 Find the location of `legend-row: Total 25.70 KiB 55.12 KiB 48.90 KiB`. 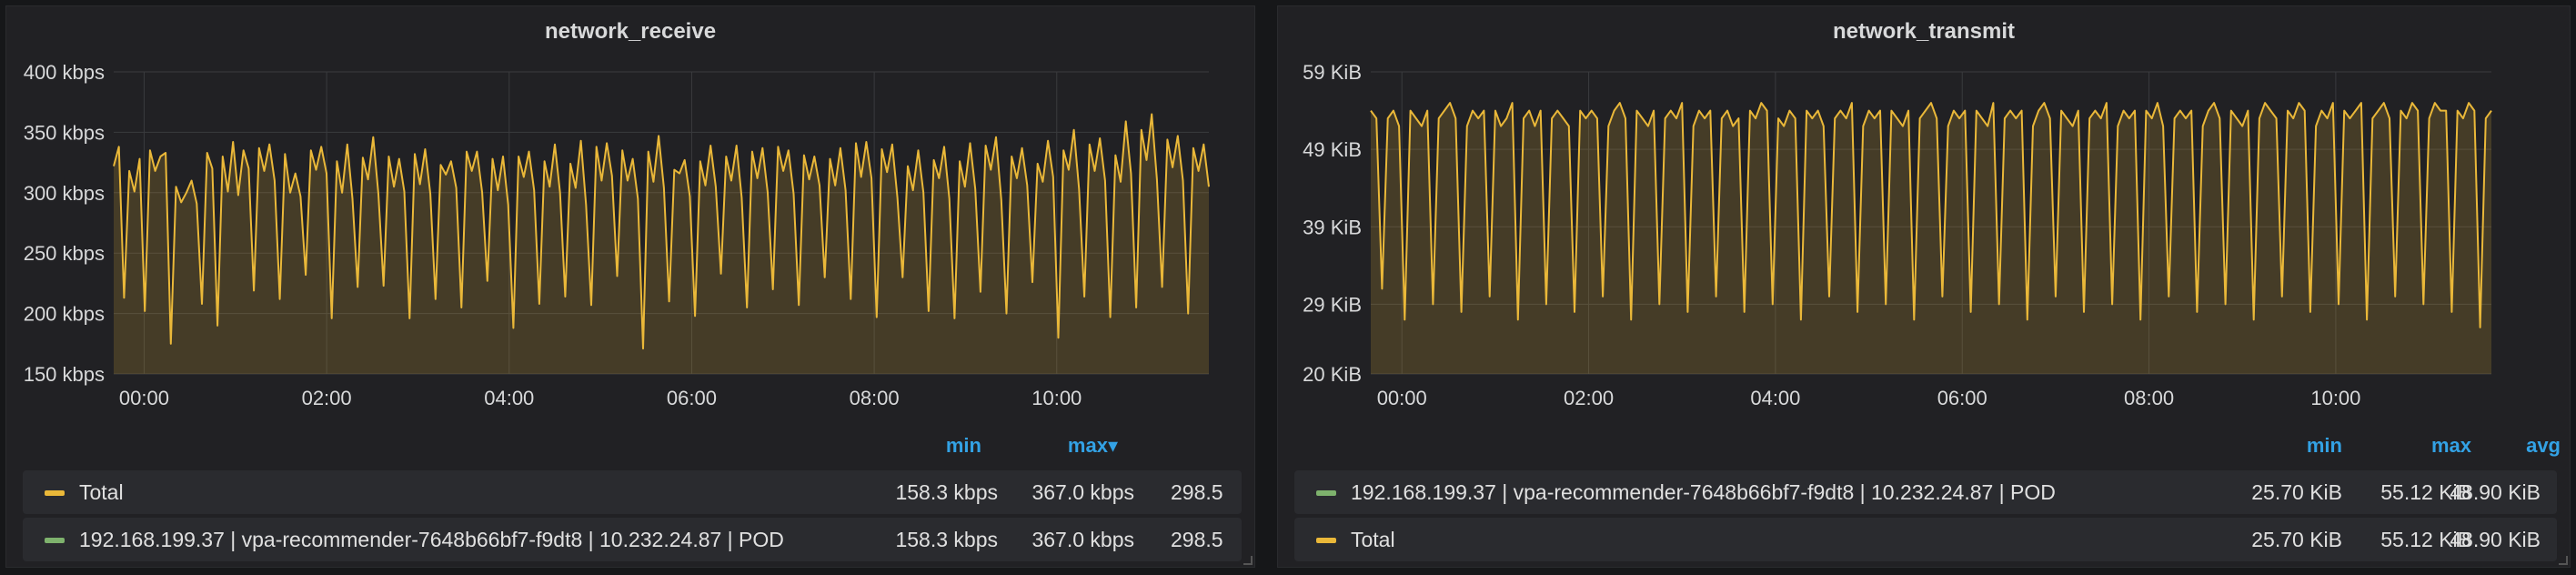

legend-row: Total 25.70 KiB 55.12 KiB 48.90 KiB is located at coordinates (1925, 539).